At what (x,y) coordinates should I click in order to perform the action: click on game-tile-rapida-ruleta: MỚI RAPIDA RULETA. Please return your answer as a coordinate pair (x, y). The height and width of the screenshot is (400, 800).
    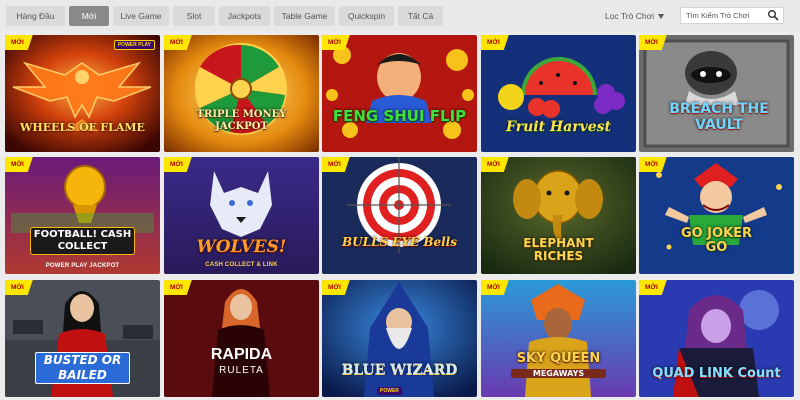
    Looking at the image, I should click on (241, 338).